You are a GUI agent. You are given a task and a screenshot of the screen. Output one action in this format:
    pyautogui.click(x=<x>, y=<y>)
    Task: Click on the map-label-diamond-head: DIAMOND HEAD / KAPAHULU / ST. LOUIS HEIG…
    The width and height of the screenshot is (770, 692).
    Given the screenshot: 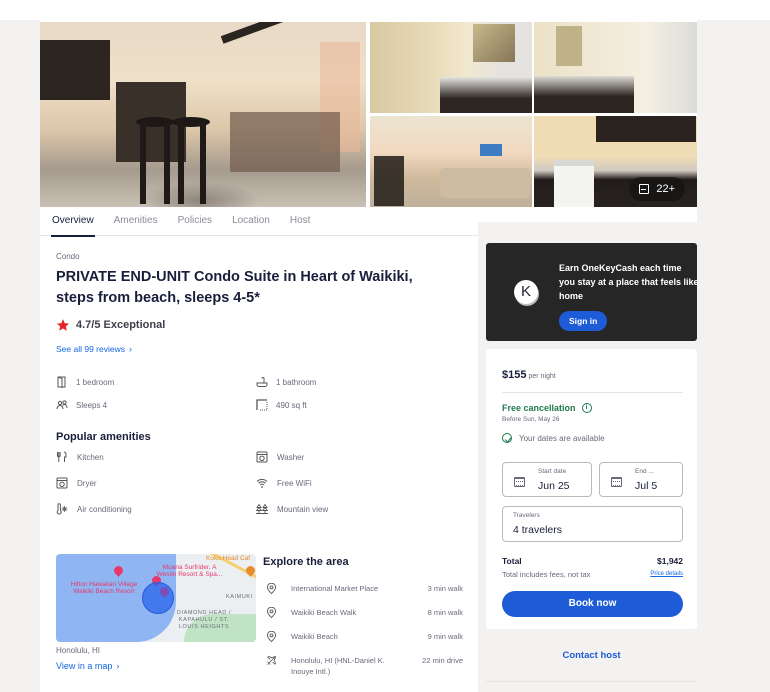 What is the action you would take?
    pyautogui.click(x=204, y=620)
    